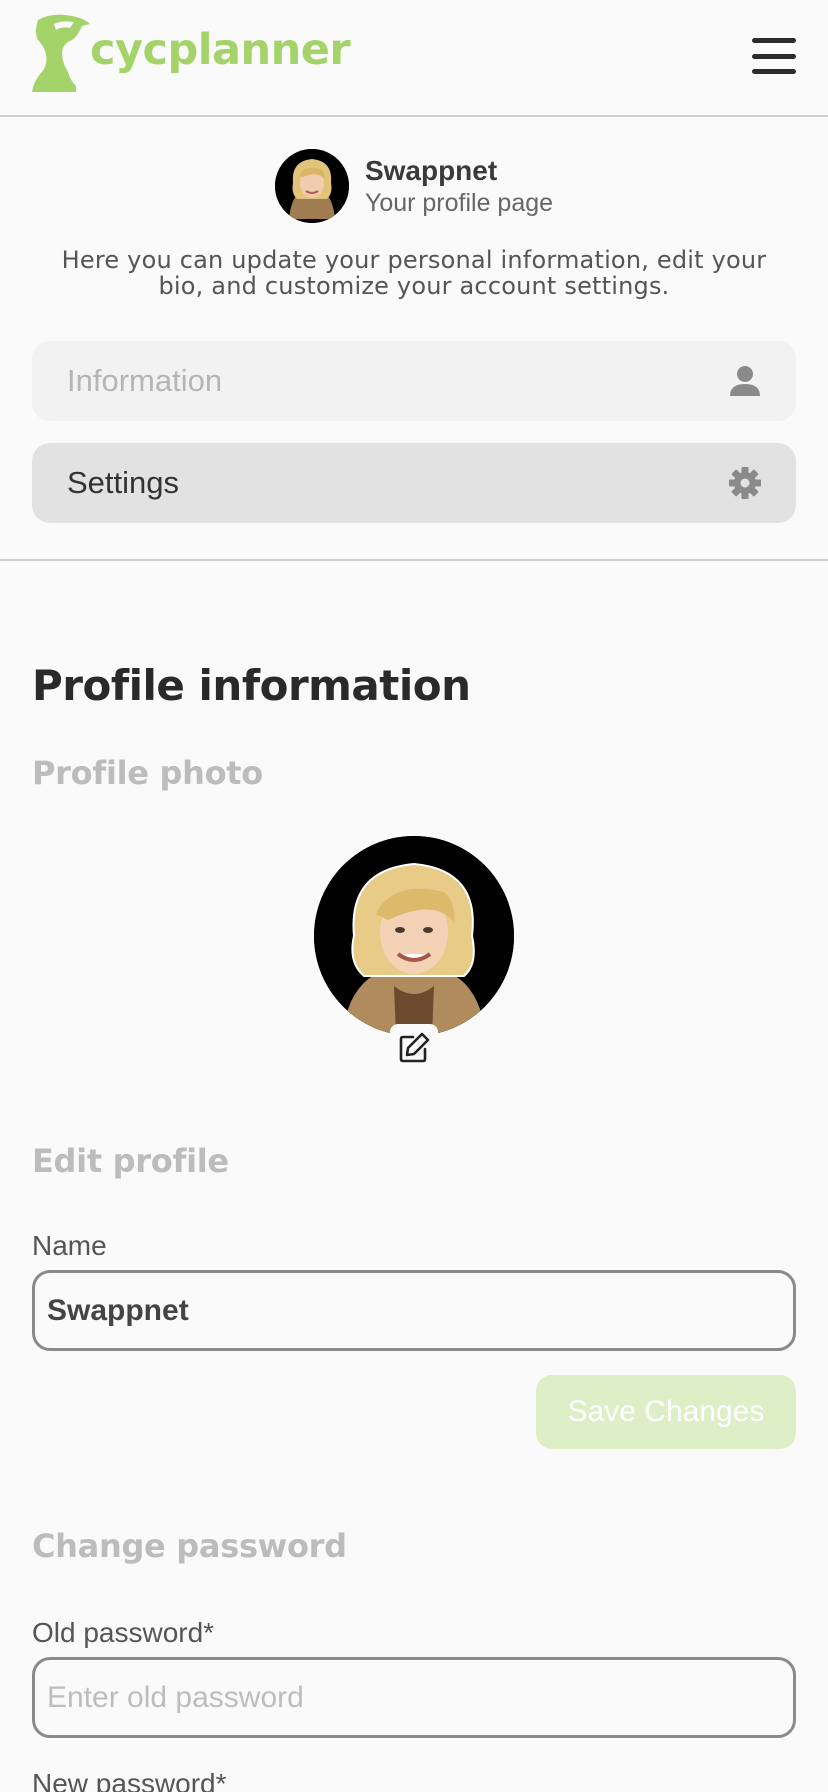 The height and width of the screenshot is (1792, 828). I want to click on profile-subtitle: Your profile page, so click(459, 202).